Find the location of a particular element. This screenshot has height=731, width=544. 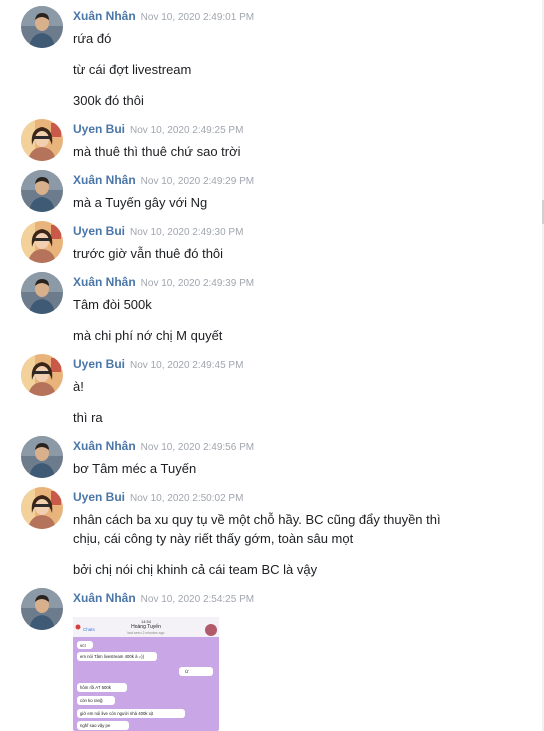

message-header: Uyen Bui Nov 10, 2020 2:49:25 PM is located at coordinates (158, 128).